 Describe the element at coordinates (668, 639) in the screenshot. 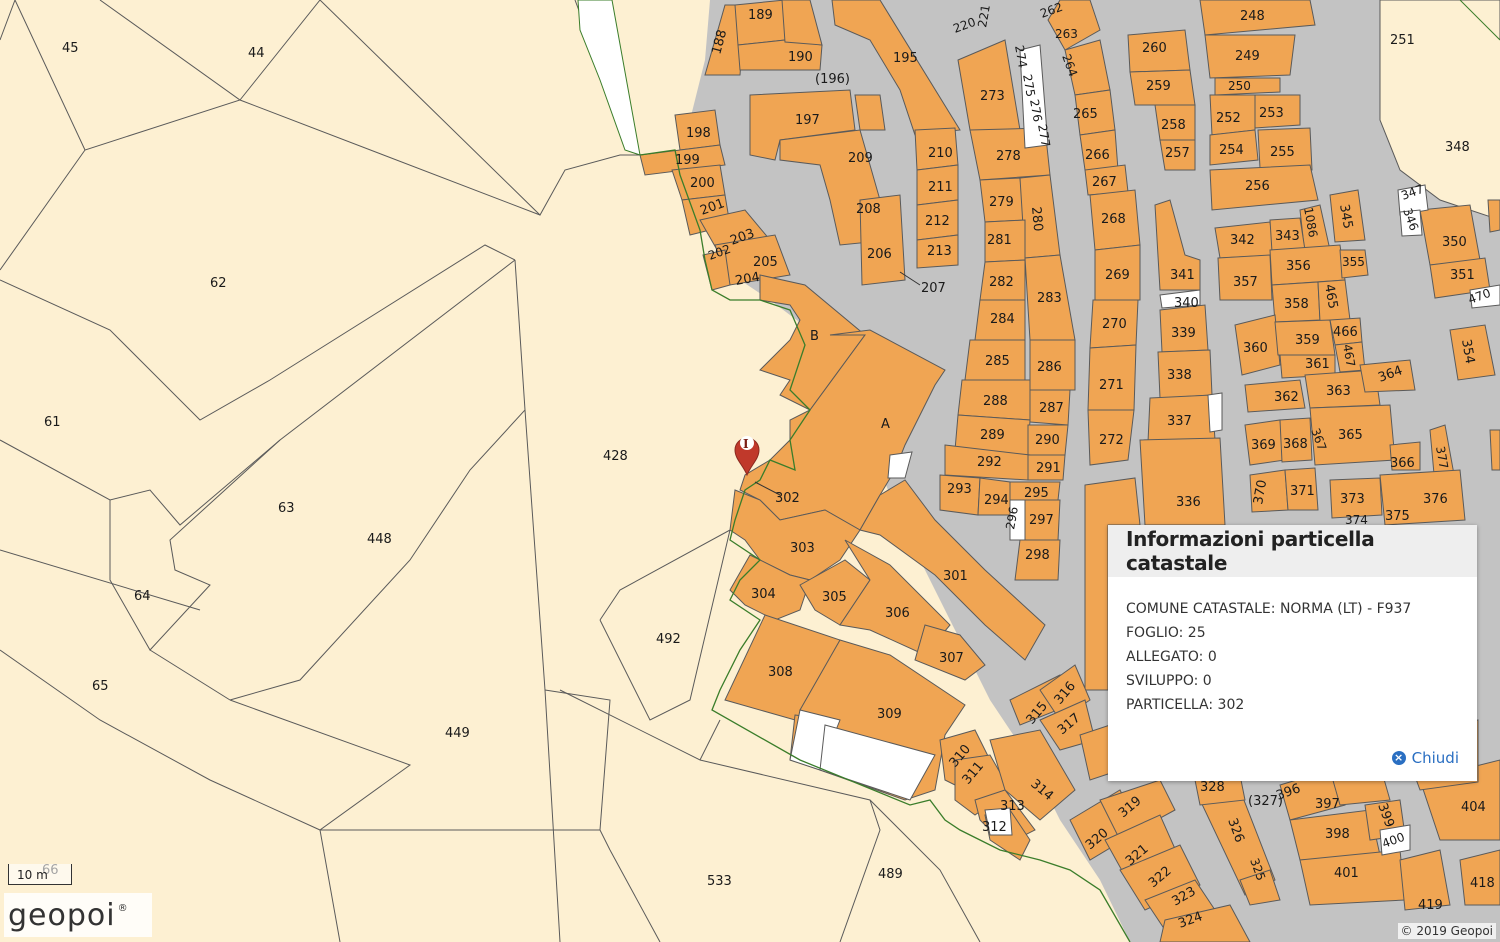

I see `parcel-label-492: 492` at that location.